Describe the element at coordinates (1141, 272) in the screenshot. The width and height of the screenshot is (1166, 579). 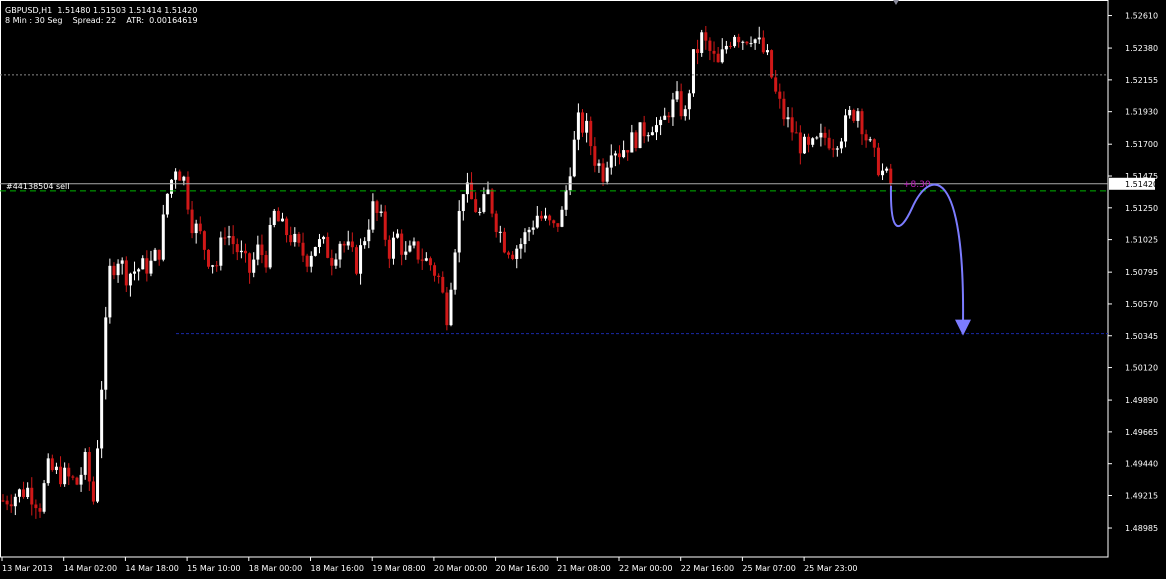
I see `y-tick-label: 1.50795` at that location.